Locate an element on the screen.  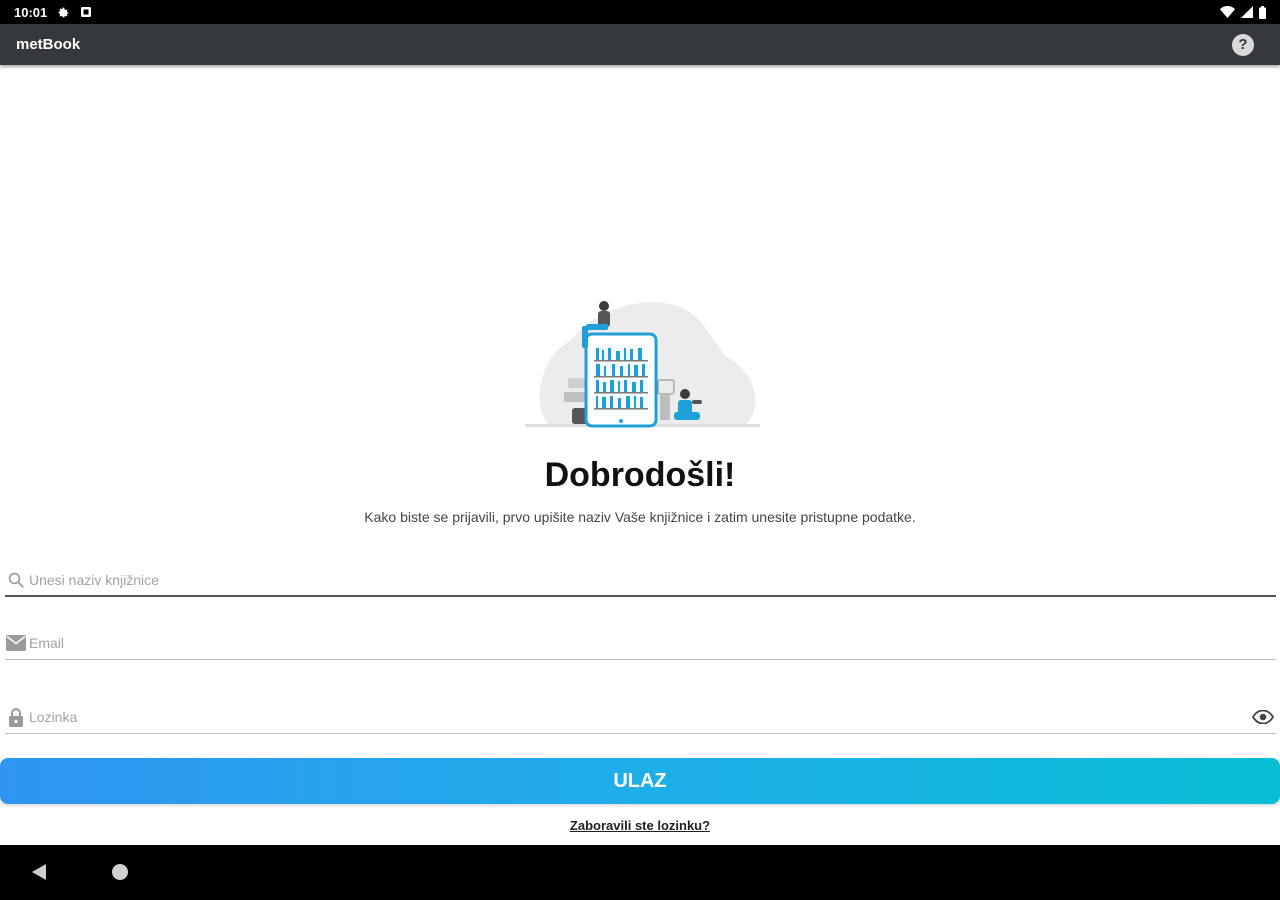
status-bar: 10:01 is located at coordinates (640, 12).